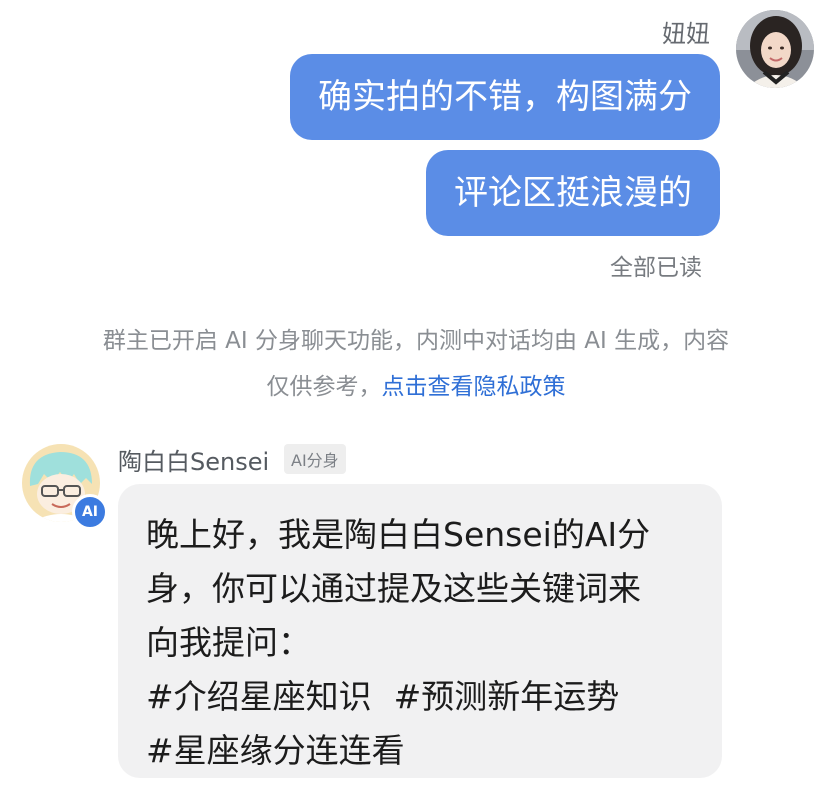 This screenshot has width=832, height=800. Describe the element at coordinates (686, 34) in the screenshot. I see `sender-name: 妞妞` at that location.